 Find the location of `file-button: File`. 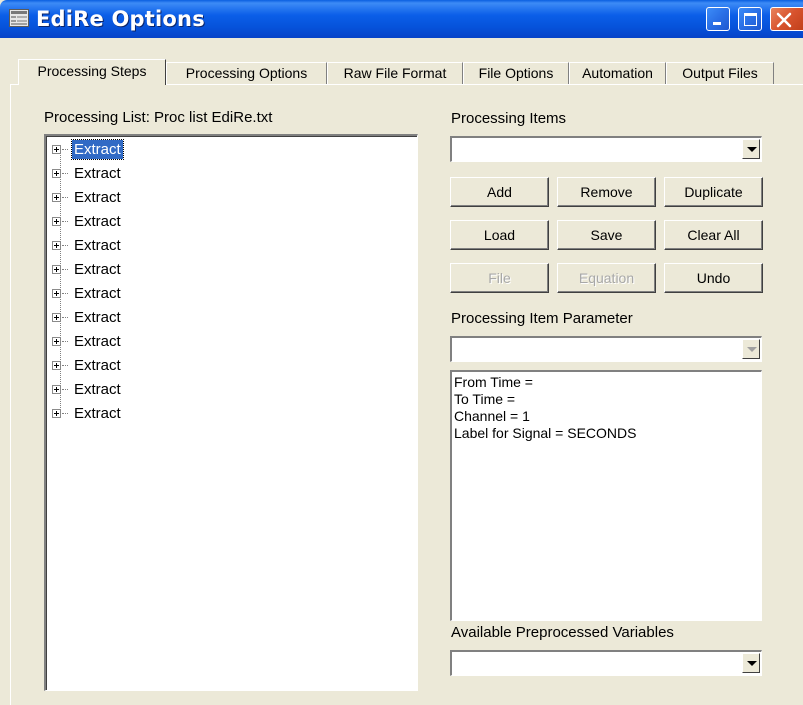

file-button: File is located at coordinates (499, 278).